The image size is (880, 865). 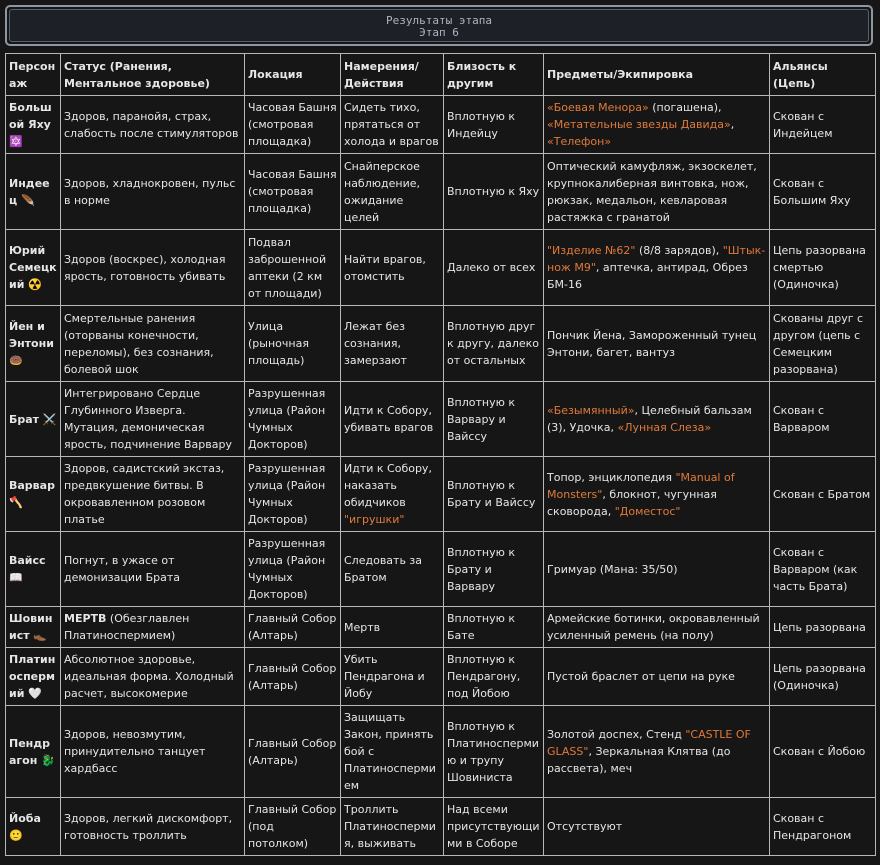 I want to click on text-segment: Найти врагов, отомстить, so click(x=385, y=267).